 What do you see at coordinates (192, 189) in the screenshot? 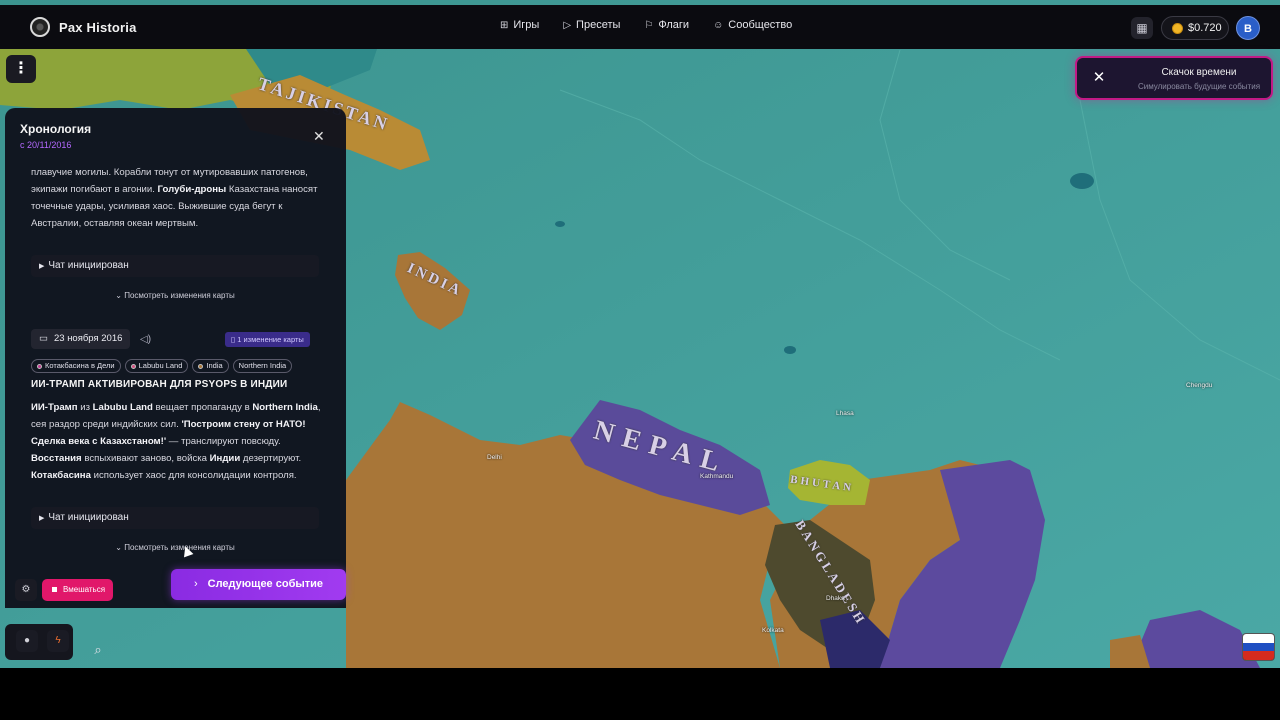
I see `event-1-bold-a: Голуби-дроны` at bounding box center [192, 189].